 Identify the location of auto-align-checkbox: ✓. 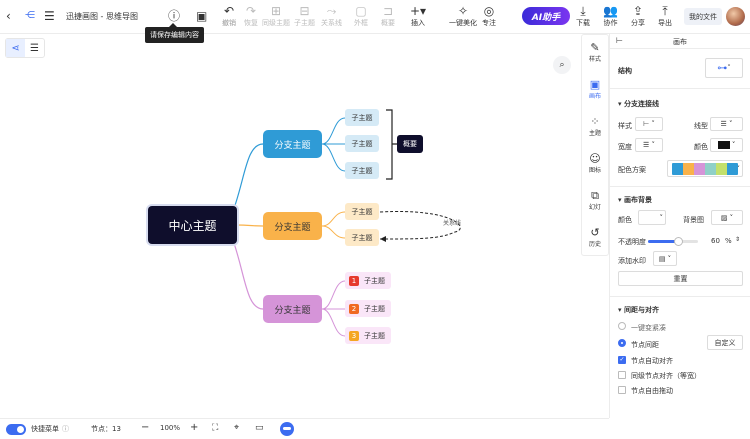
(622, 360).